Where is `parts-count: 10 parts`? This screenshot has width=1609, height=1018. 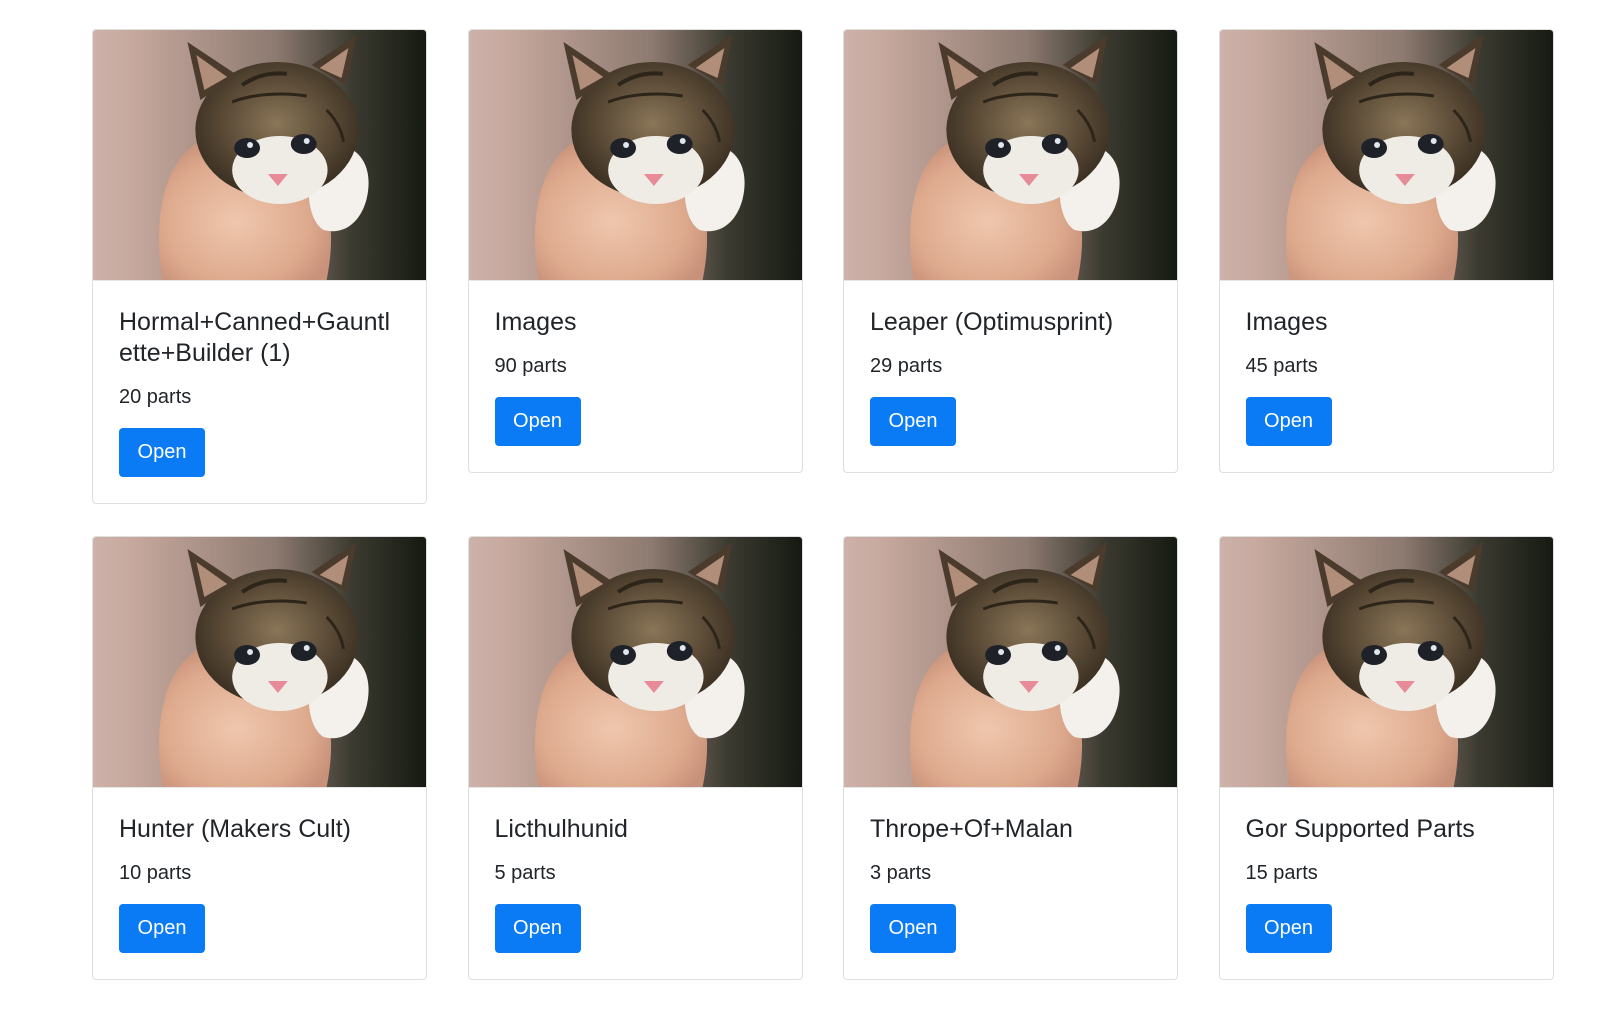 parts-count: 10 parts is located at coordinates (155, 873).